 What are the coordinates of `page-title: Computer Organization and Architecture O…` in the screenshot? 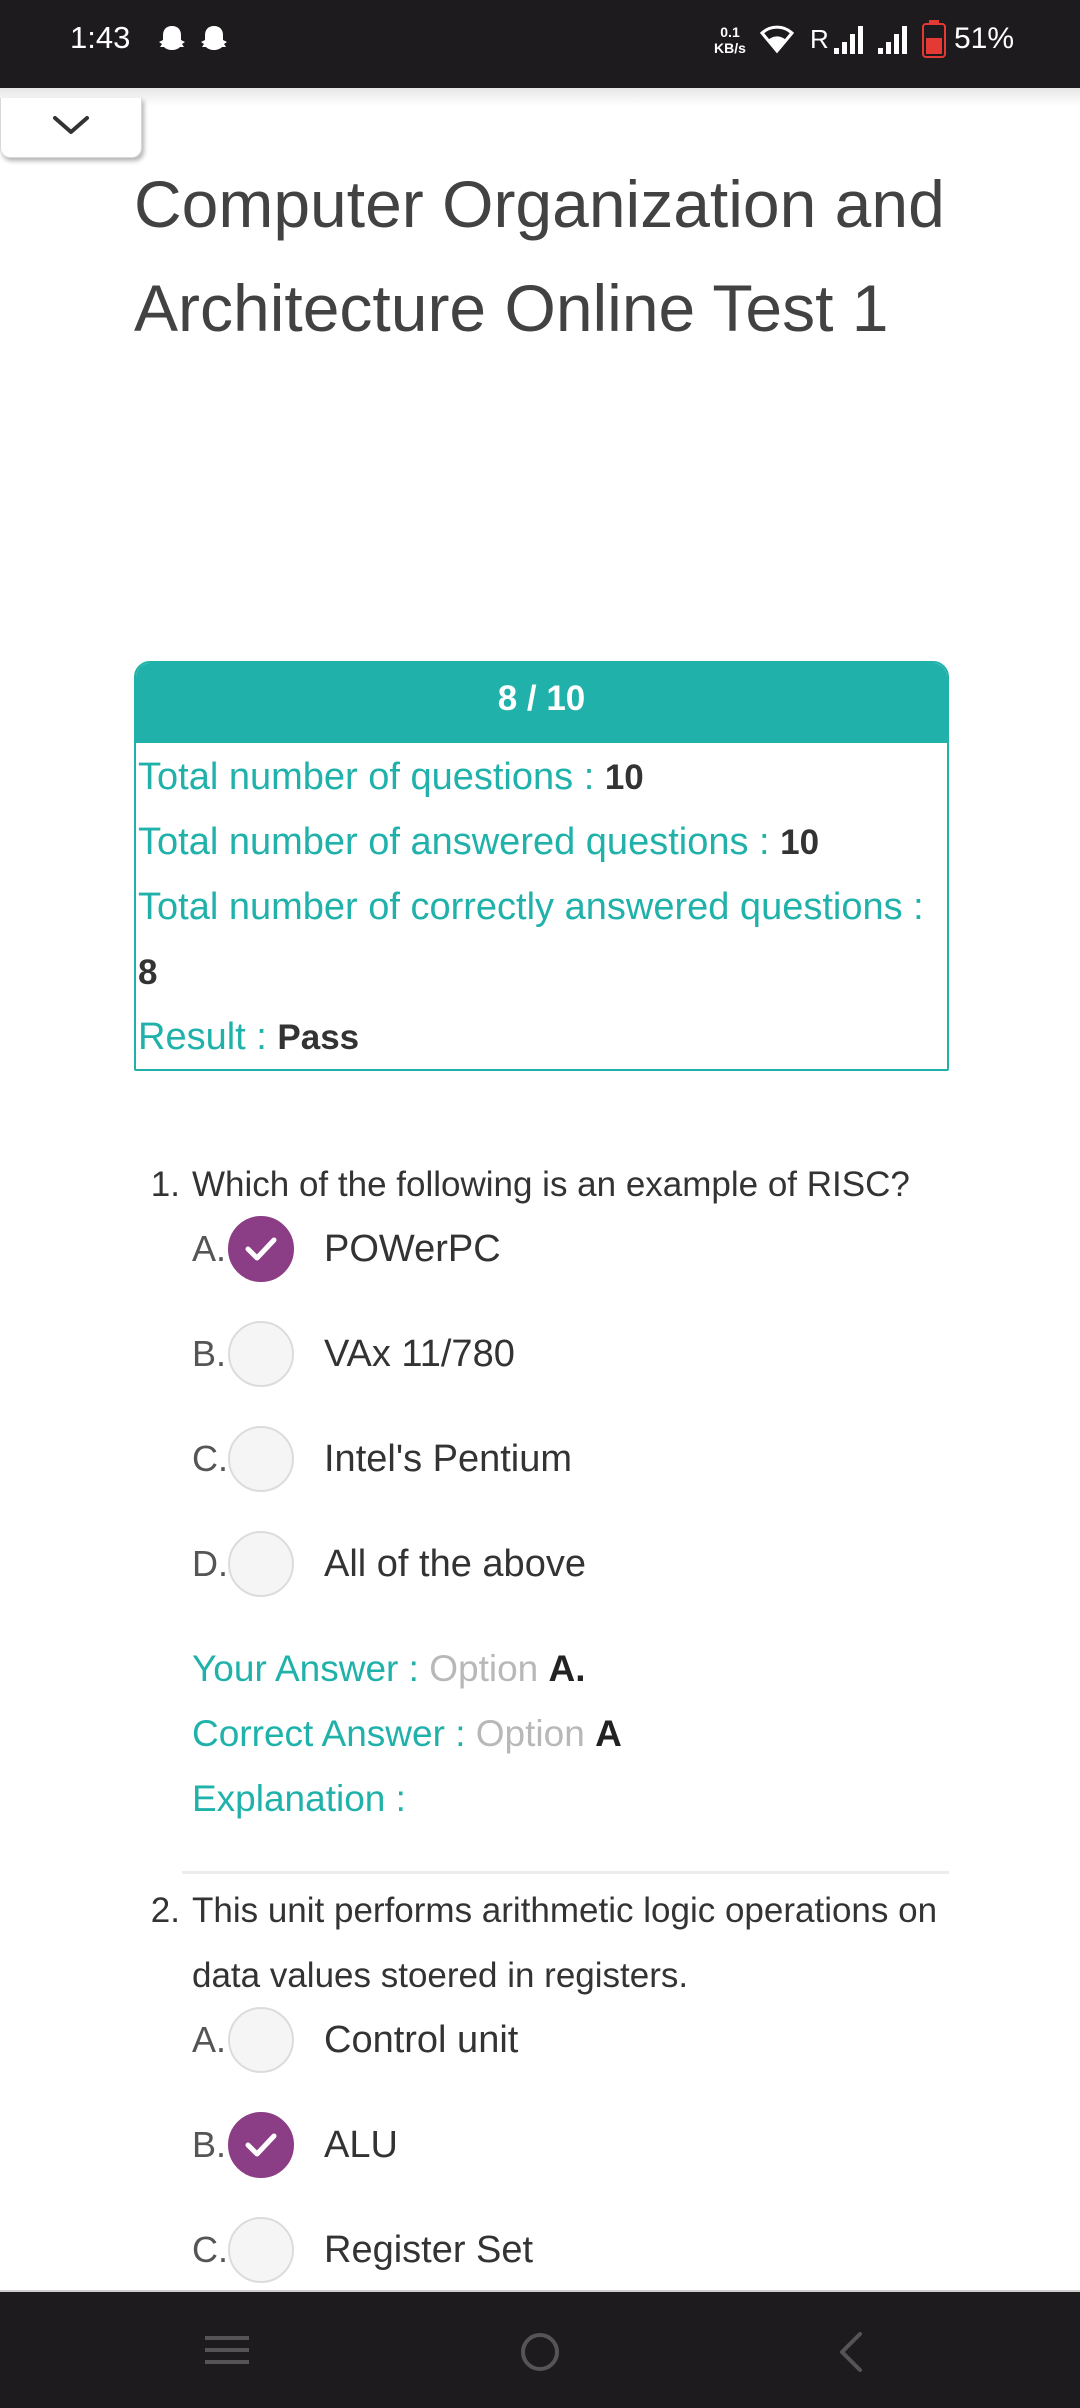 It's located at (539, 256).